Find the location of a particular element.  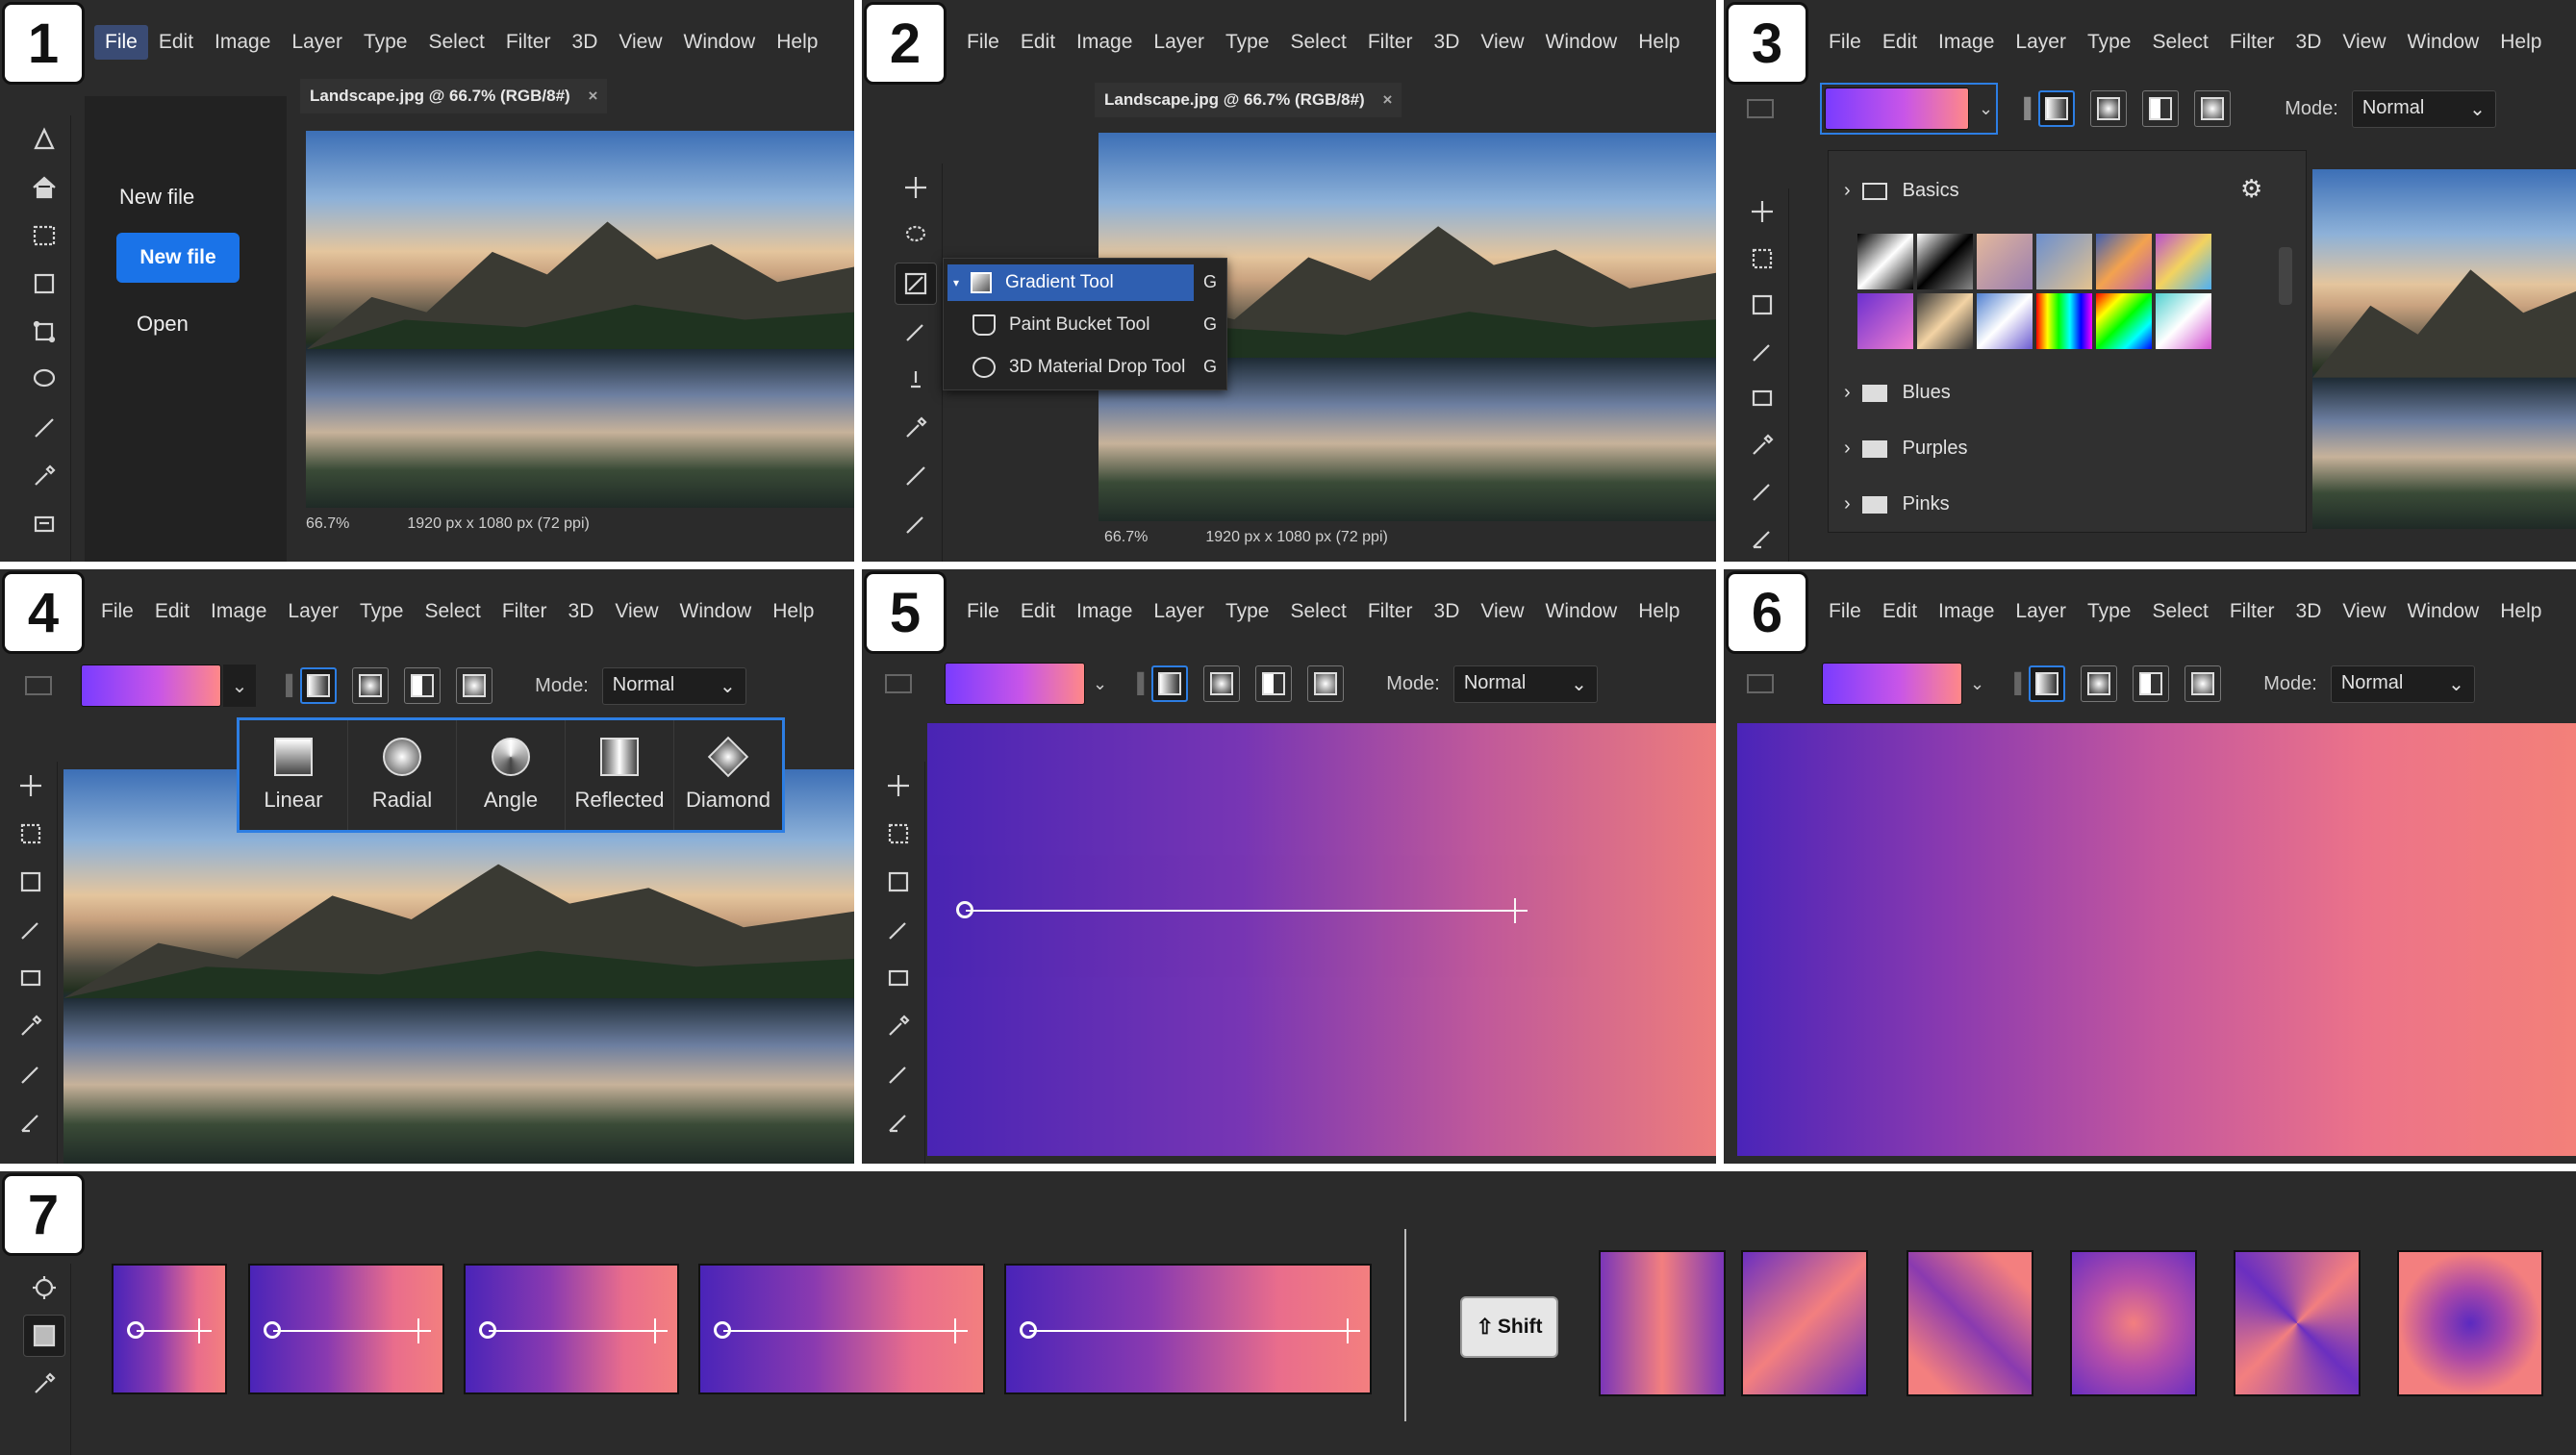

canvas-gradient-result is located at coordinates (2156, 940).